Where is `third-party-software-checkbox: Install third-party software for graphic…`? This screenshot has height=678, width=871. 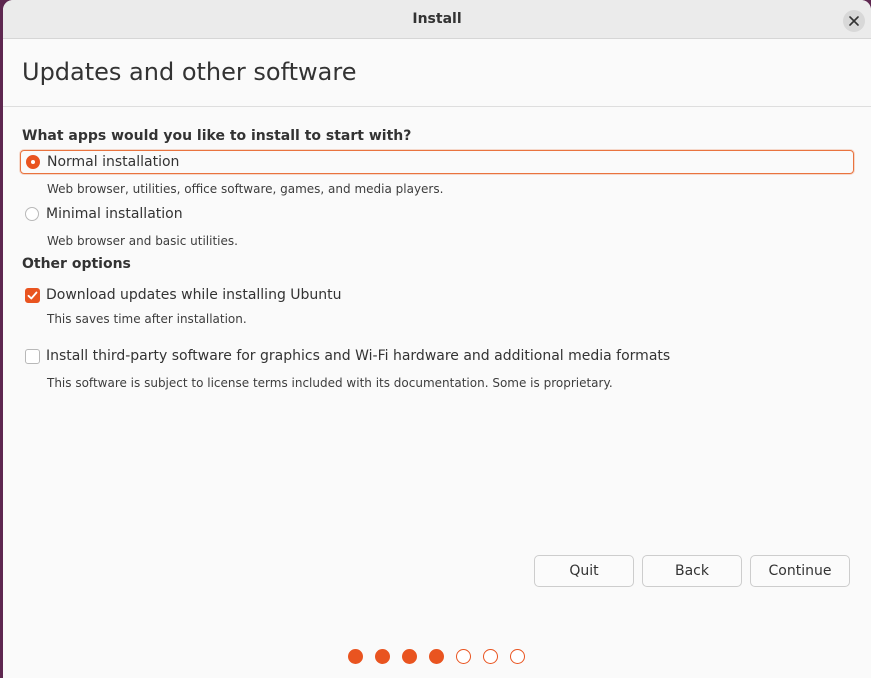 third-party-software-checkbox: Install third-party software for graphic… is located at coordinates (345, 356).